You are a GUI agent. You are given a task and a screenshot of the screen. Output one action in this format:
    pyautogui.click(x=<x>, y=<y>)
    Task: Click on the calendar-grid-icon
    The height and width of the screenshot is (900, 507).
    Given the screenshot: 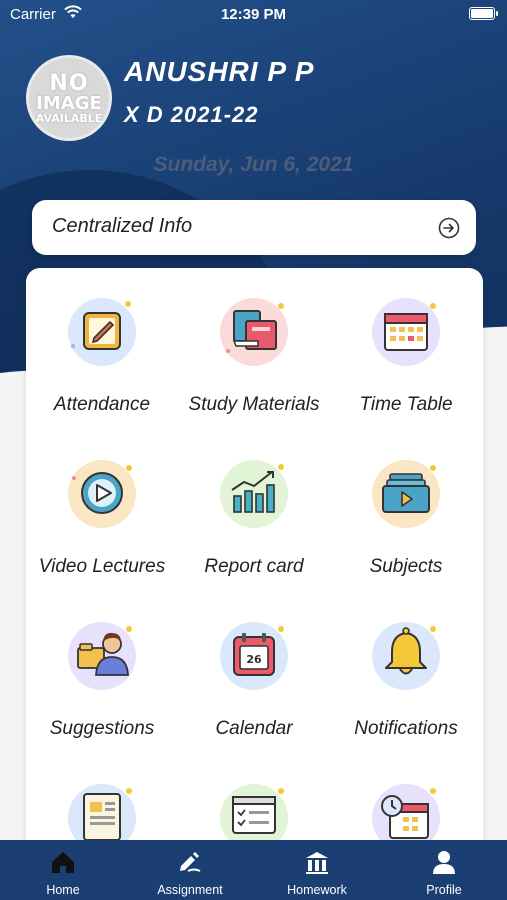 What is the action you would take?
    pyautogui.click(x=406, y=332)
    